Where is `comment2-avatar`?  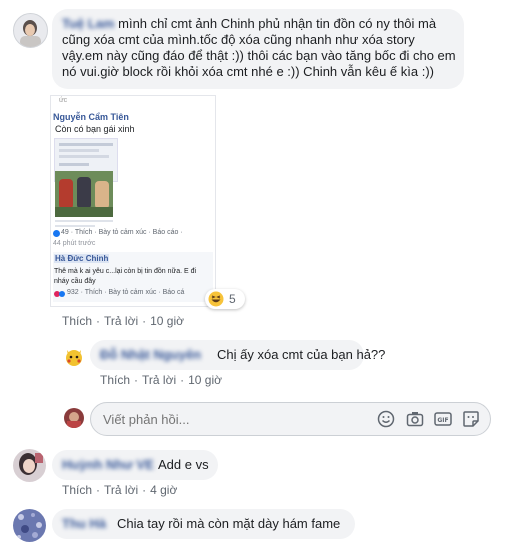
comment2-avatar is located at coordinates (29, 465).